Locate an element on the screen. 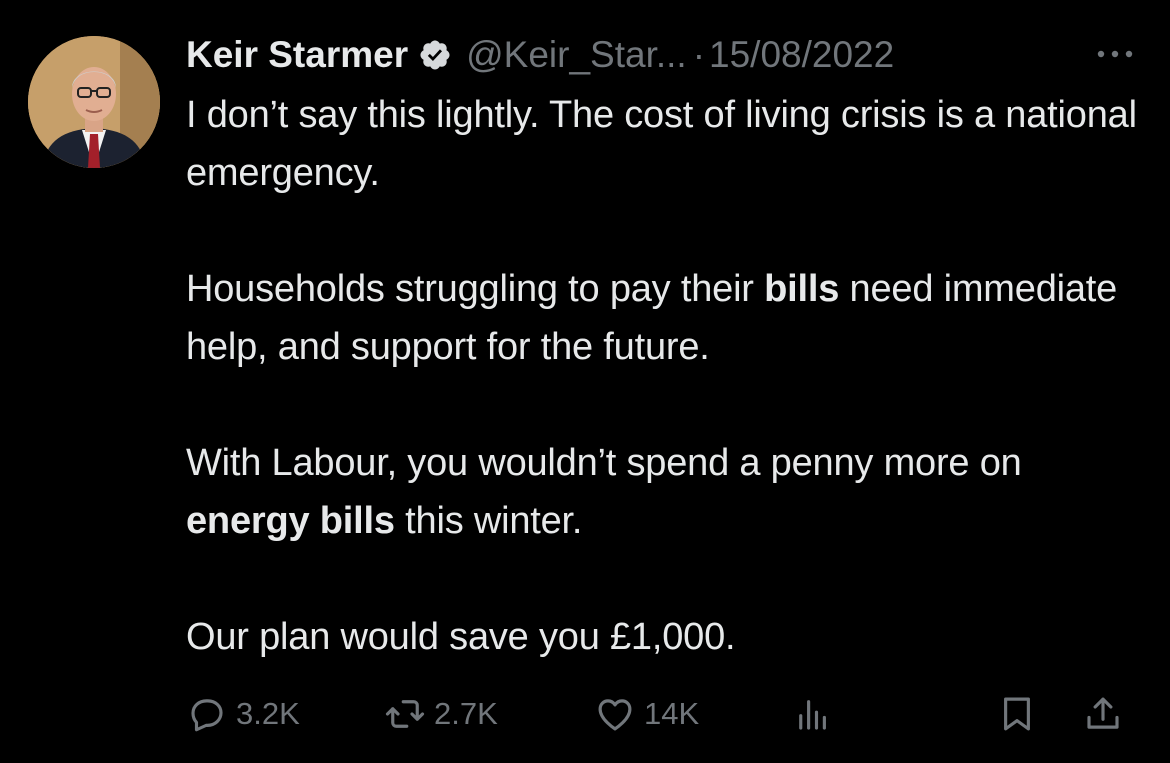 The image size is (1170, 763). tweet-bold-text: bills is located at coordinates (802, 289).